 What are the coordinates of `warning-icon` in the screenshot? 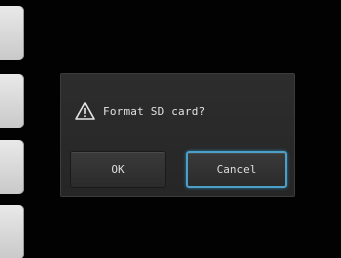 It's located at (85, 111).